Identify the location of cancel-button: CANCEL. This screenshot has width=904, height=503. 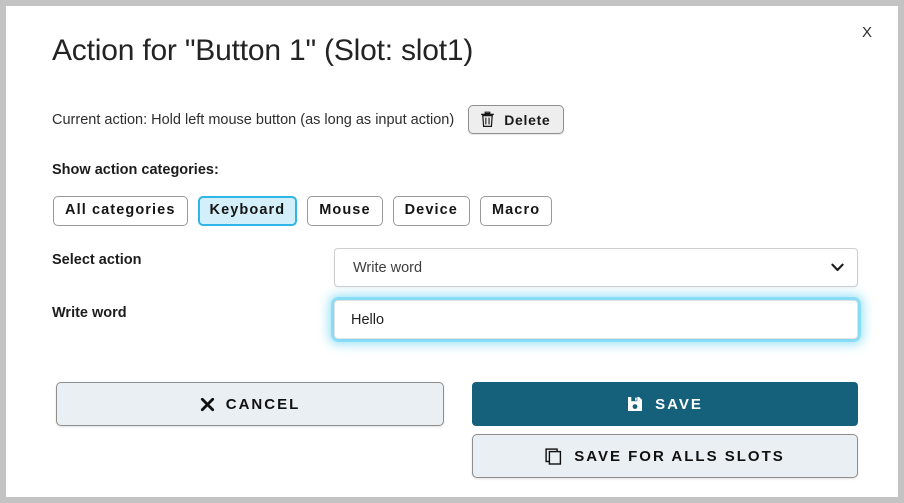
(250, 404).